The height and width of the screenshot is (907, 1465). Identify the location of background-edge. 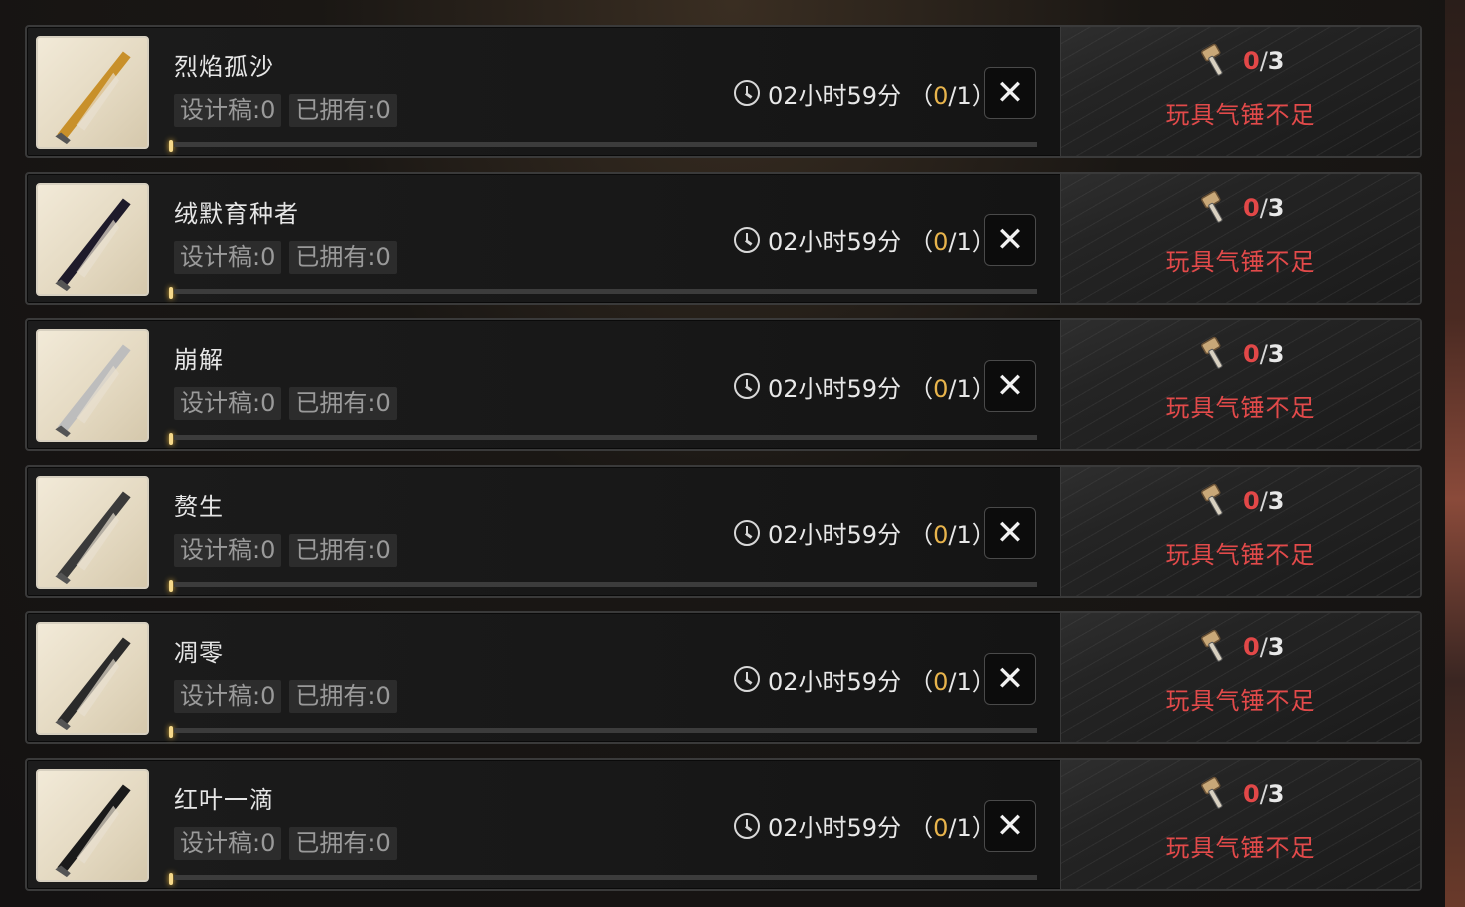
(1455, 453).